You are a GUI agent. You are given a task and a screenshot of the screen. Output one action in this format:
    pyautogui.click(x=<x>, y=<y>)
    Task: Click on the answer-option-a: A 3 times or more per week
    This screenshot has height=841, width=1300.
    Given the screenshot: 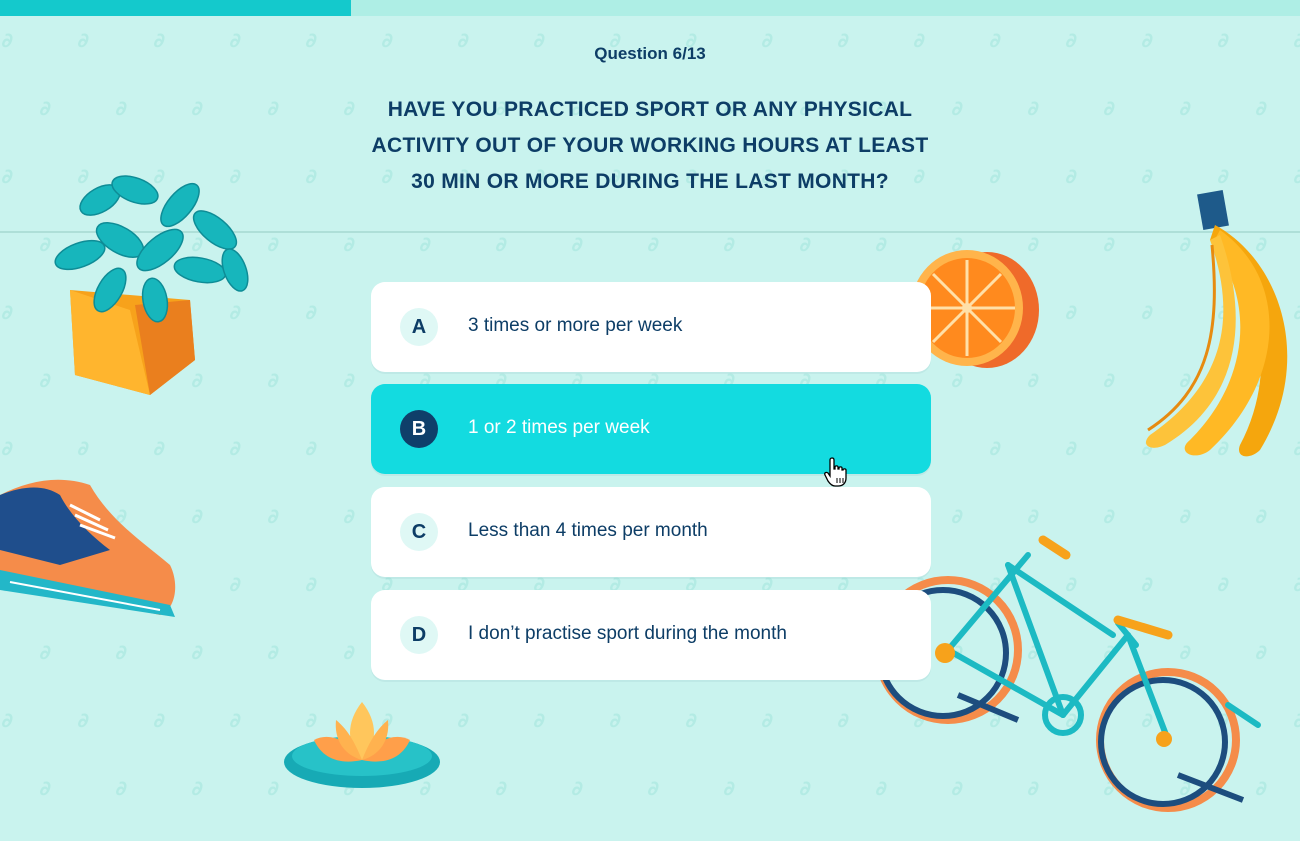 What is the action you would take?
    pyautogui.click(x=651, y=327)
    